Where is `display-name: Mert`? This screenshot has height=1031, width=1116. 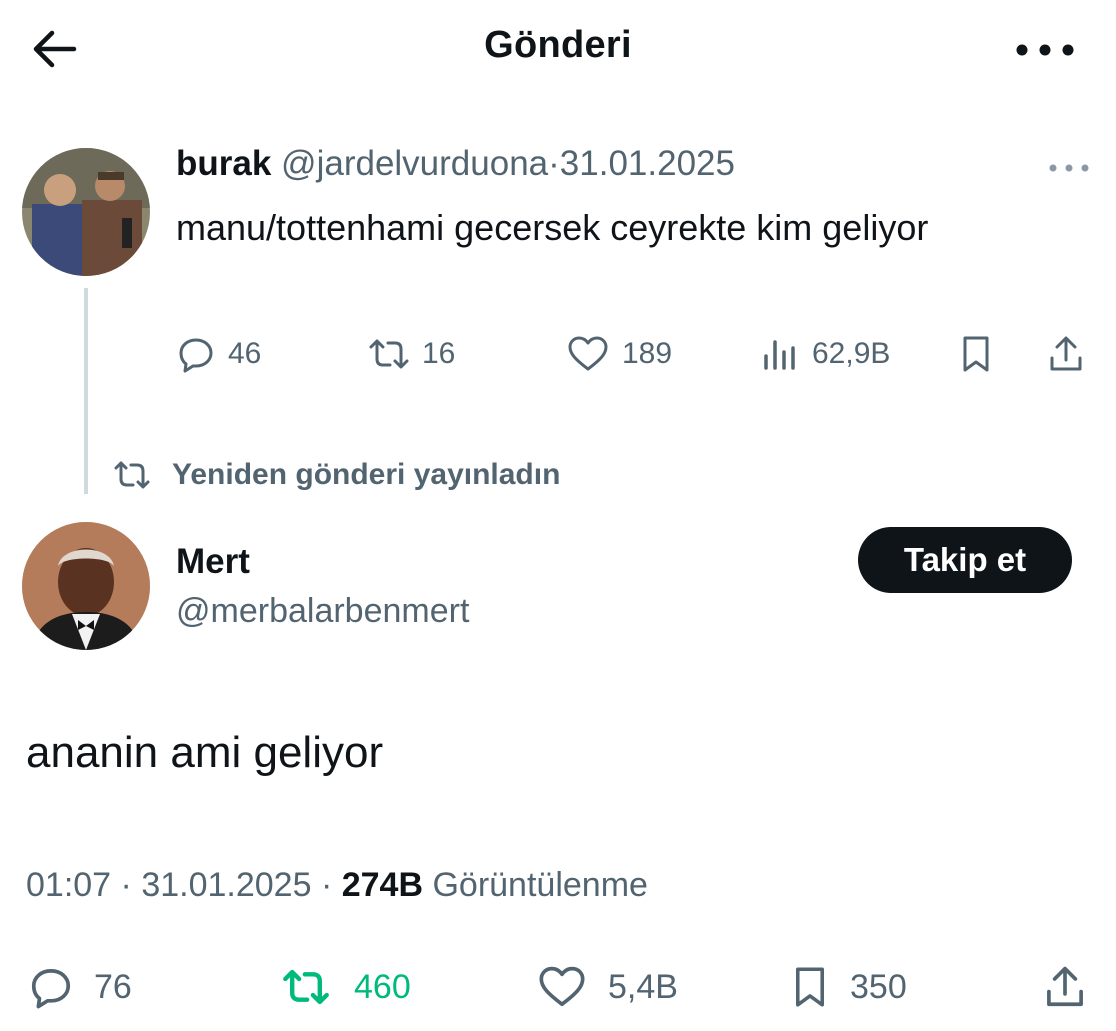 display-name: Mert is located at coordinates (213, 562).